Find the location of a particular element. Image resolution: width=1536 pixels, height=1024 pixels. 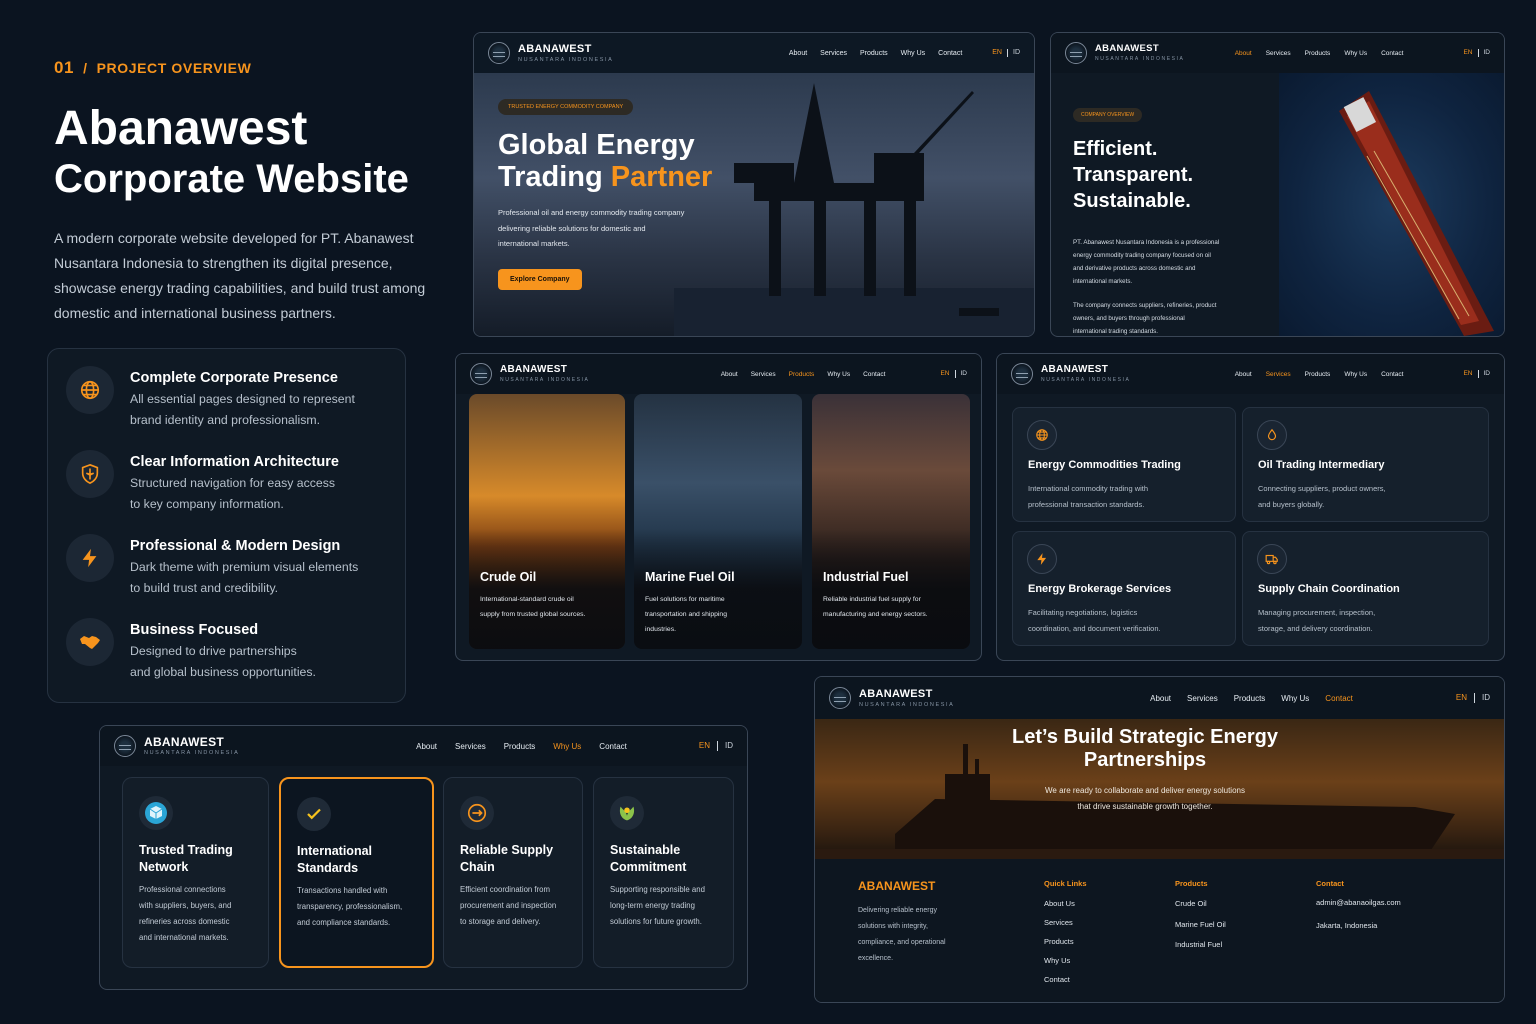

footer-link: Products is located at coordinates (1065, 941).